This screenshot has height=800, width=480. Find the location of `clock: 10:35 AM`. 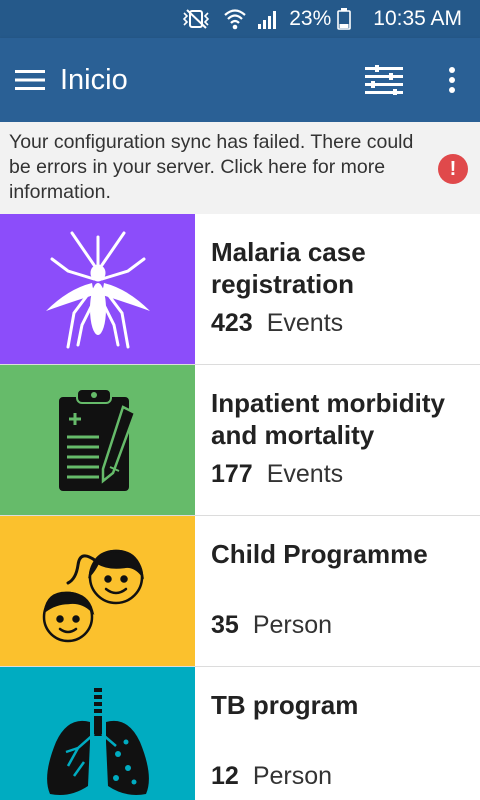

clock: 10:35 AM is located at coordinates (417, 18).